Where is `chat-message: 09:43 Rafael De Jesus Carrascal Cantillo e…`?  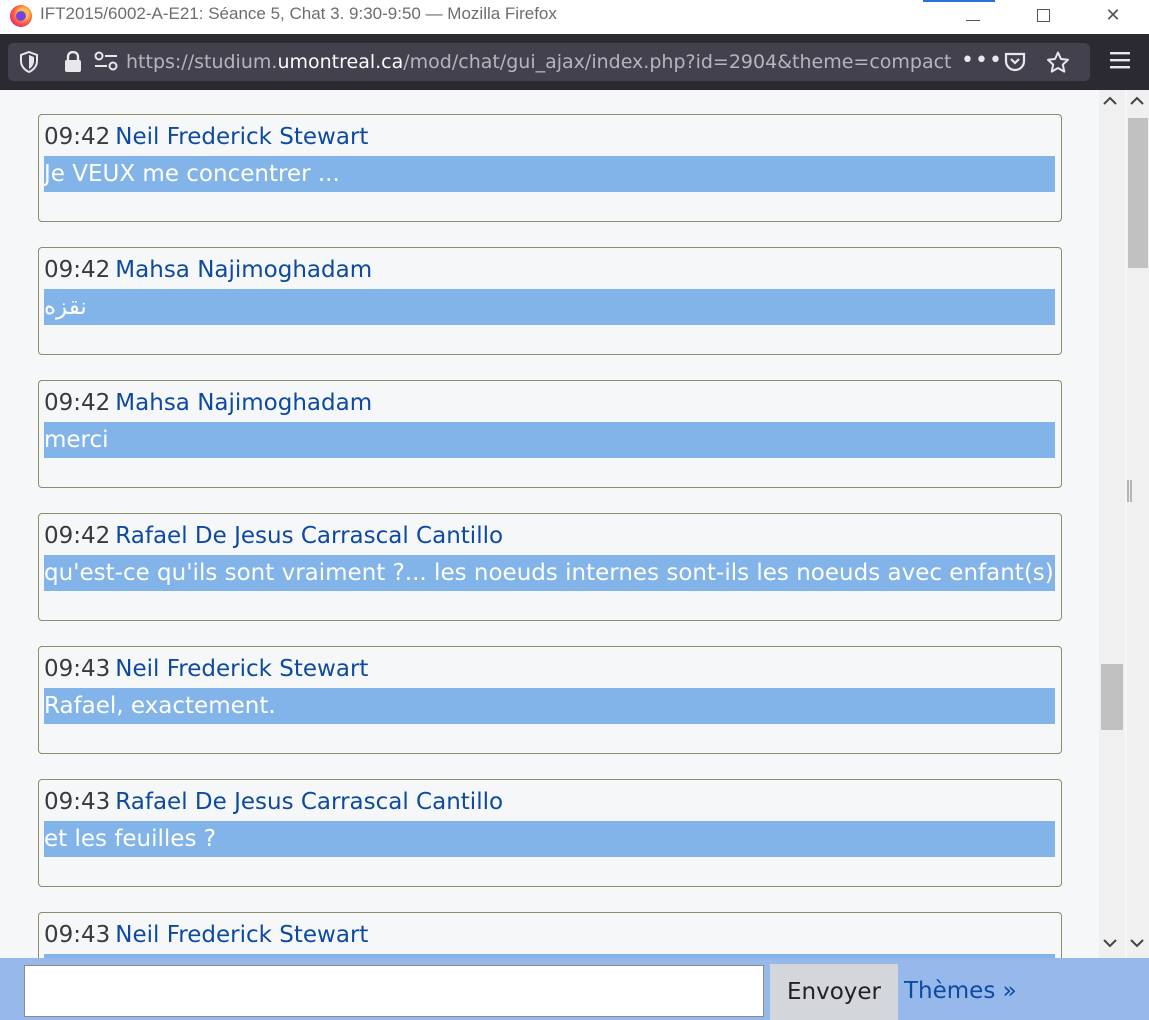 chat-message: 09:43 Rafael De Jesus Carrascal Cantillo e… is located at coordinates (550, 833).